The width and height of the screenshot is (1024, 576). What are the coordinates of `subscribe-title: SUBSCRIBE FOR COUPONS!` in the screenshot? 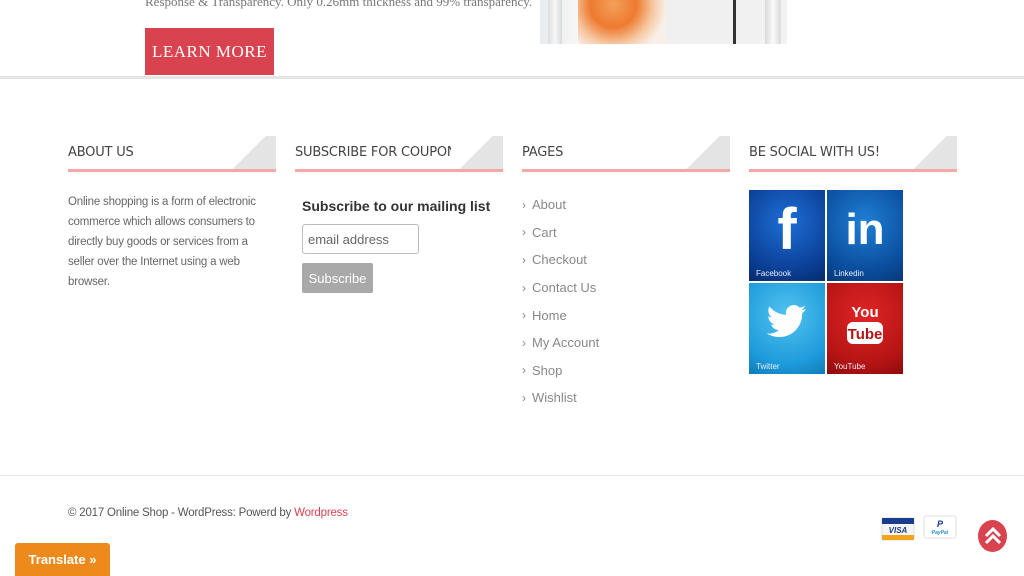 It's located at (382, 152).